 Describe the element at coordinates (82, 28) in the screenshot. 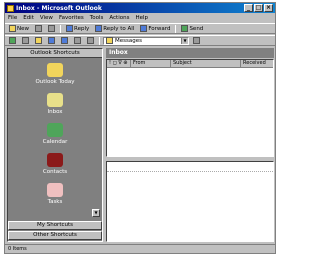

I see `reply-button-label: Reply` at that location.